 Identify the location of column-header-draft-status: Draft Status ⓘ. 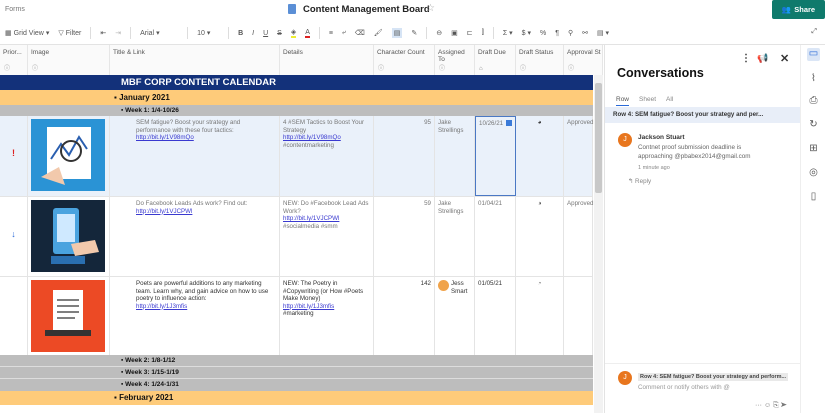
(540, 60).